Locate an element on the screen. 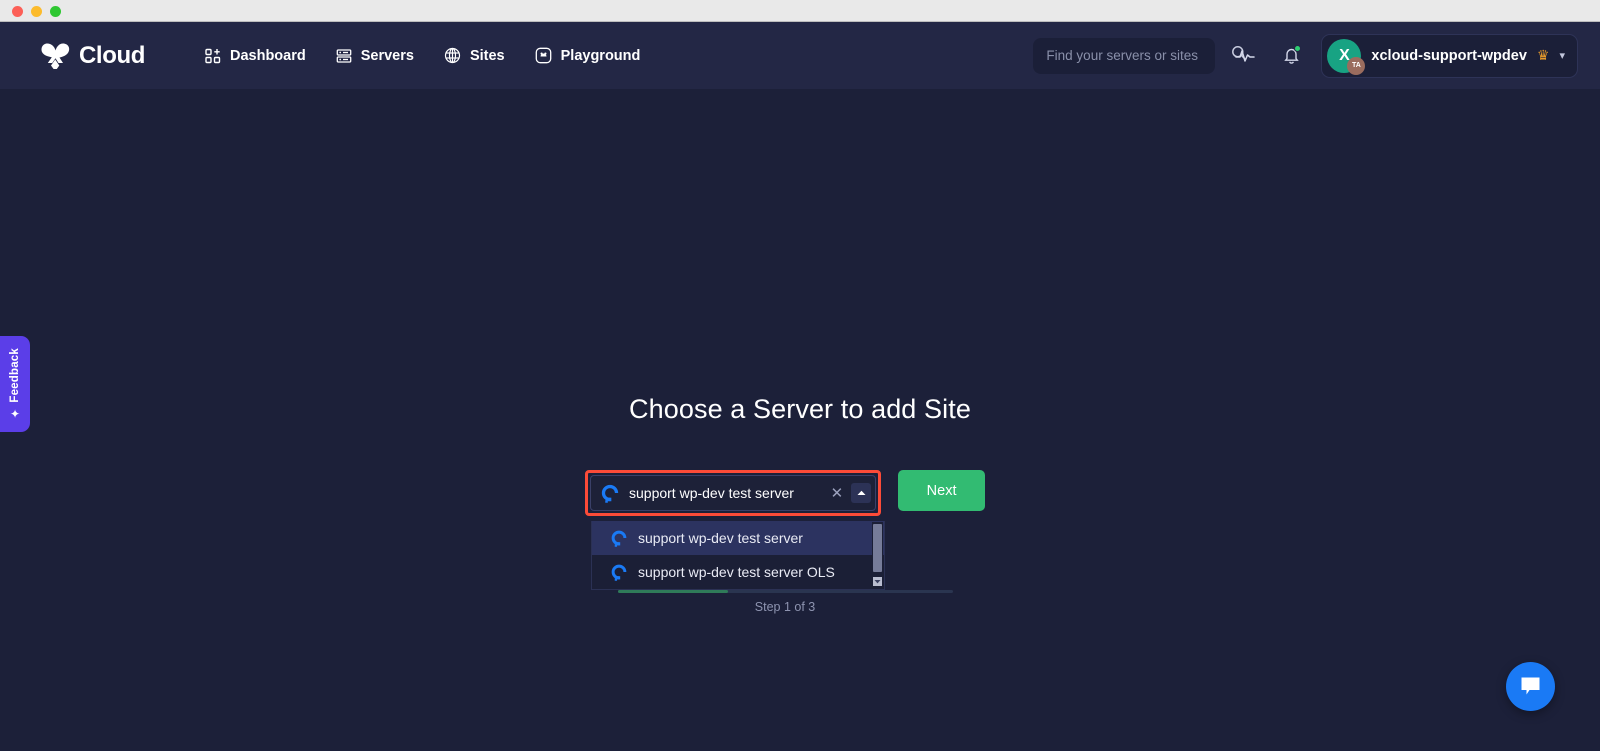 This screenshot has height=751, width=1600. chevron-up-icon is located at coordinates (861, 493).